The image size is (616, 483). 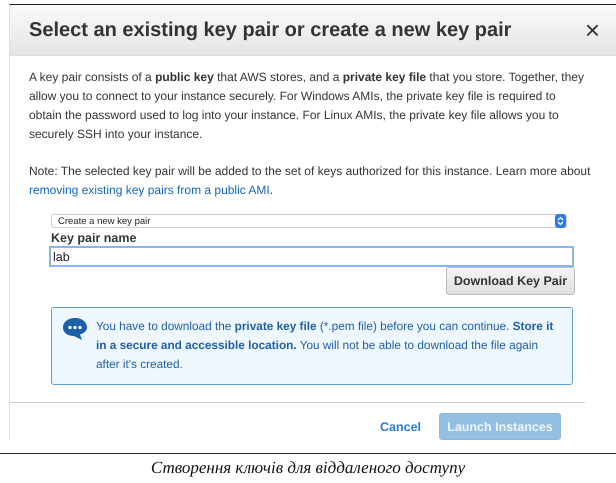 What do you see at coordinates (309, 221) in the screenshot?
I see `key-pair-dropdown: Create a new key pair` at bounding box center [309, 221].